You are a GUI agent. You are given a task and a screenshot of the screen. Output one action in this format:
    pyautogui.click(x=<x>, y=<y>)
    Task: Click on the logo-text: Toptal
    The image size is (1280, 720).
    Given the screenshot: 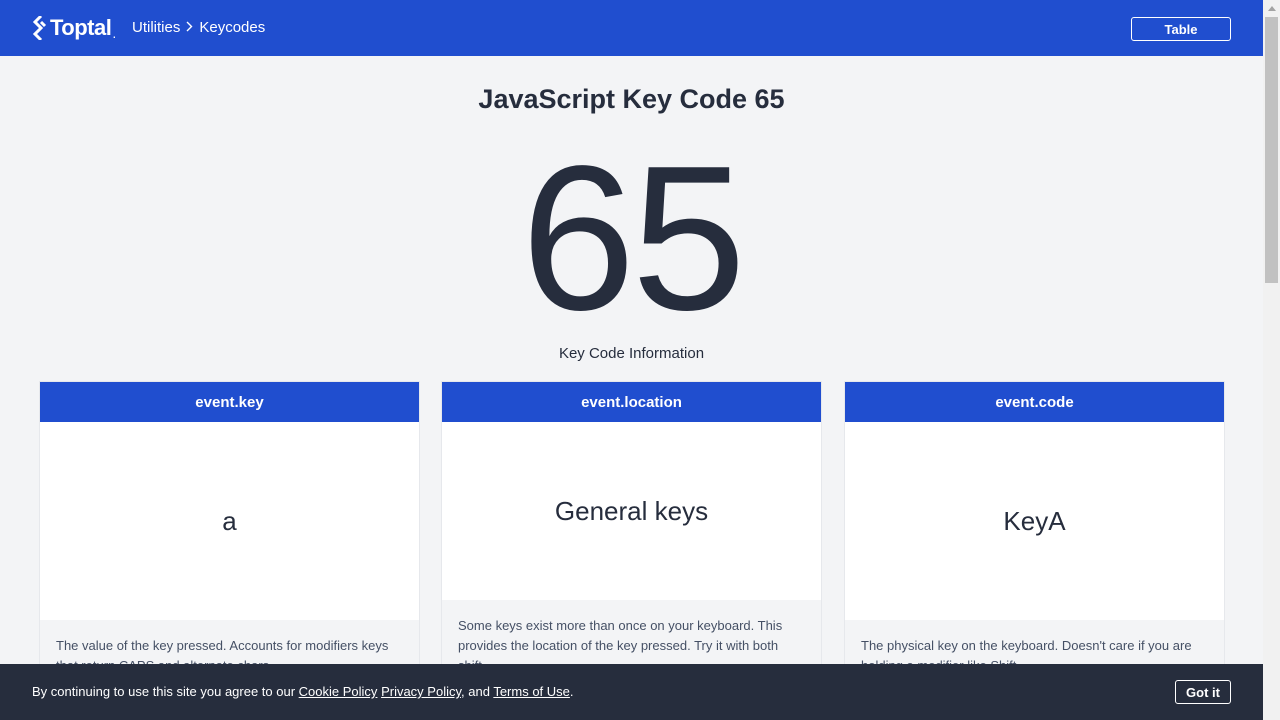 What is the action you would take?
    pyautogui.click(x=81, y=27)
    